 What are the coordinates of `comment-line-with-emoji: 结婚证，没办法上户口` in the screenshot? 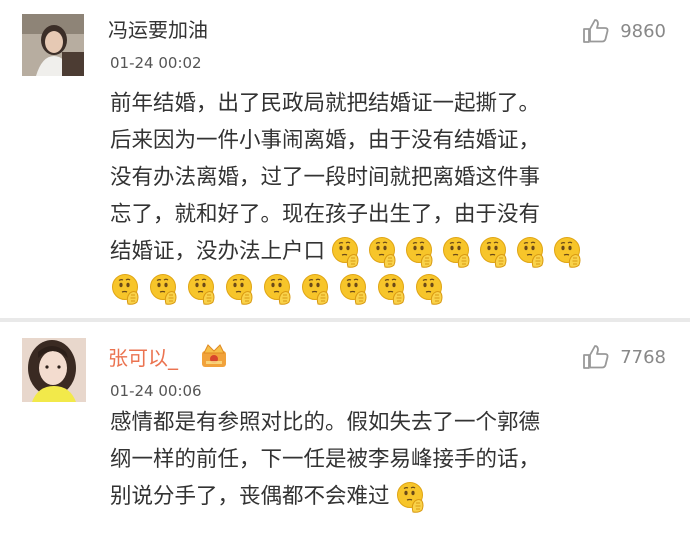 It's located at (395, 251).